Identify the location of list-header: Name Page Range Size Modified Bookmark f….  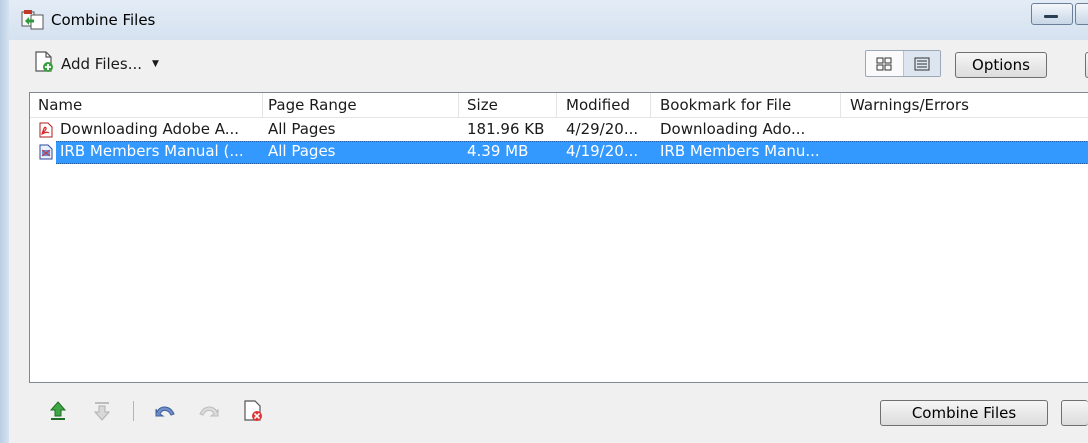
(559, 105).